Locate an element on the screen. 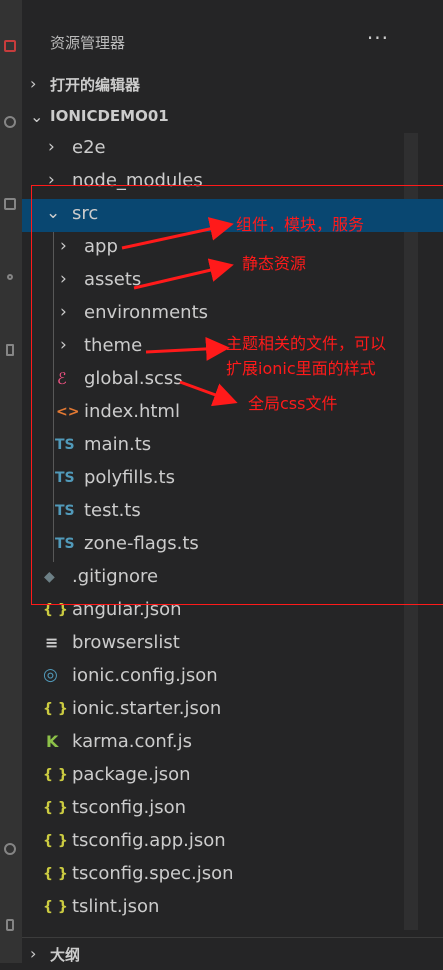 Image resolution: width=443 pixels, height=970 pixels. annotation-theme-line1: 主题相关的文件，可以 is located at coordinates (306, 343).